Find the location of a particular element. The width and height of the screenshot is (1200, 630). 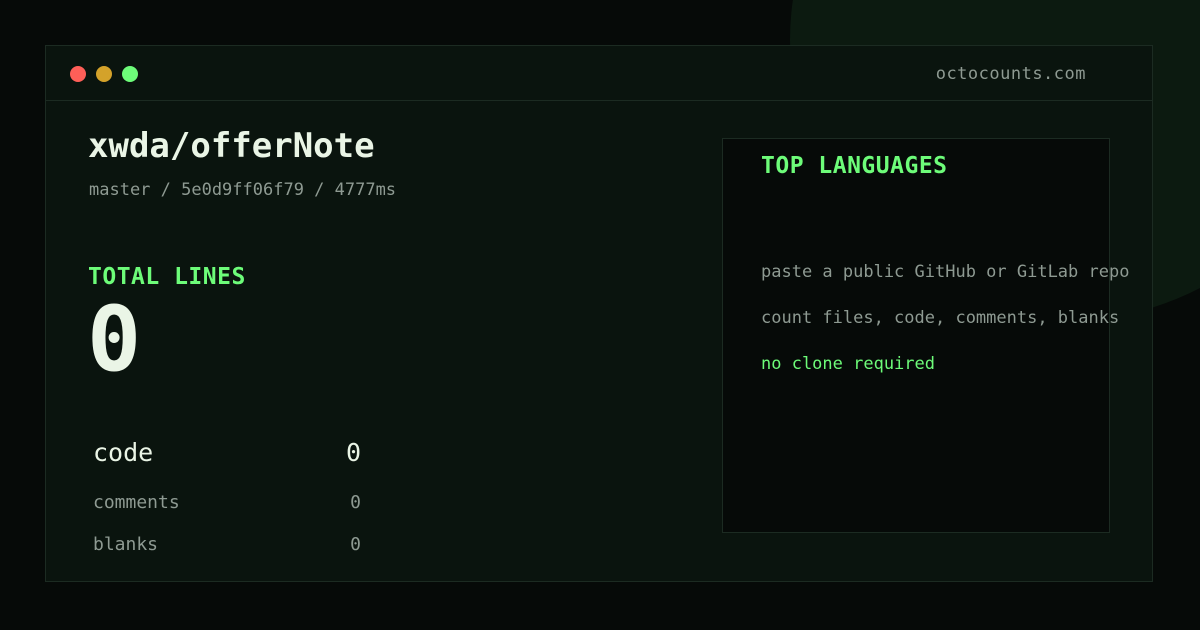

stat-label: code is located at coordinates (123, 452).